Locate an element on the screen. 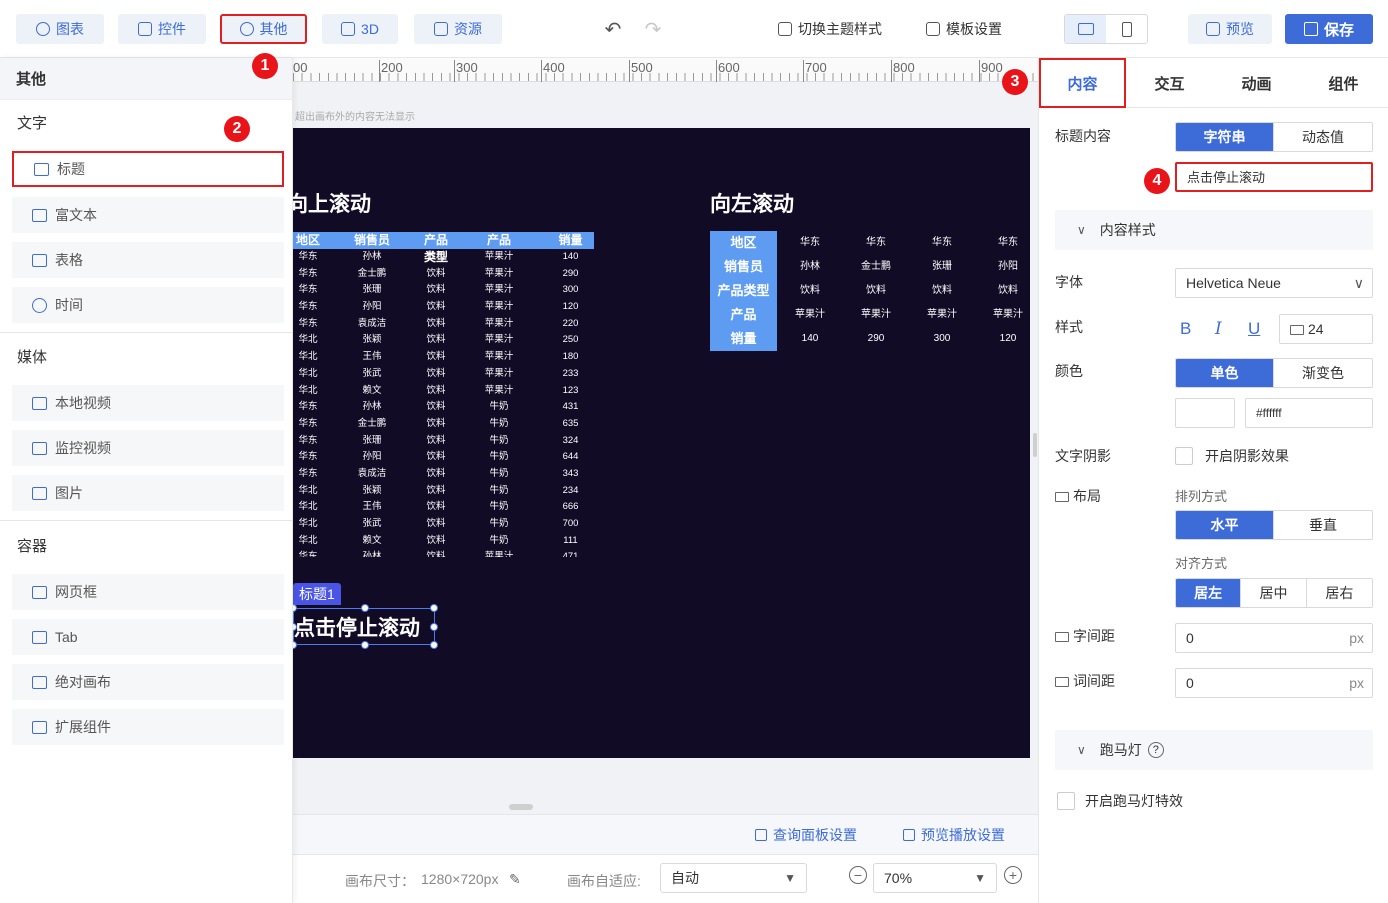 Image resolution: width=1388 pixels, height=903 pixels. canvas-adapt-select: 自动 ▼ is located at coordinates (733, 878).